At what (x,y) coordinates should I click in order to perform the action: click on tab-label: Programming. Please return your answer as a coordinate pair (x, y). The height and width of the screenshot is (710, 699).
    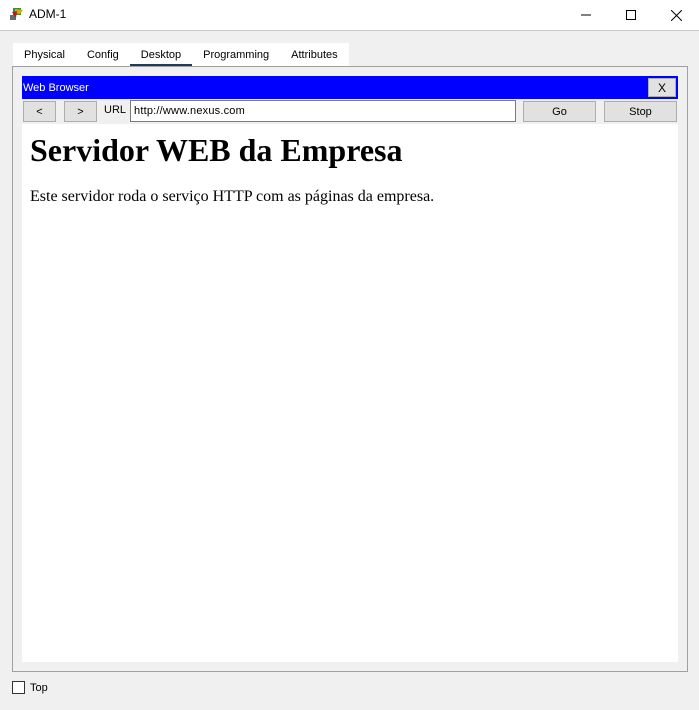
    Looking at the image, I should click on (236, 55).